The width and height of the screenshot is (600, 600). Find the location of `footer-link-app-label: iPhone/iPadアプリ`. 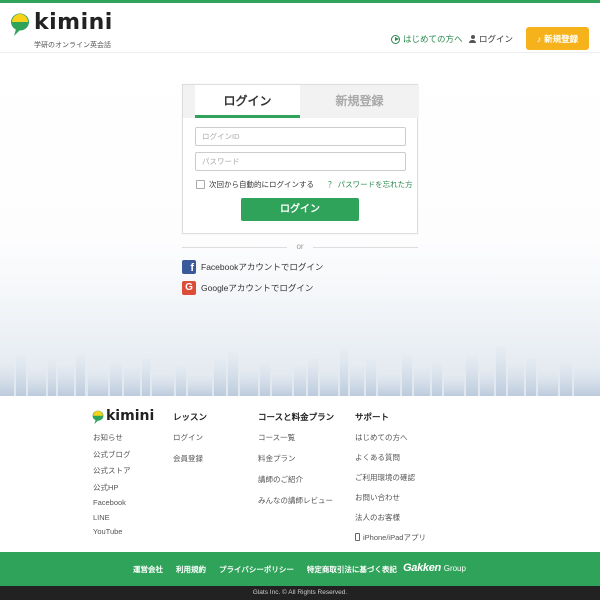

footer-link-app-label: iPhone/iPadアプリ is located at coordinates (394, 537).